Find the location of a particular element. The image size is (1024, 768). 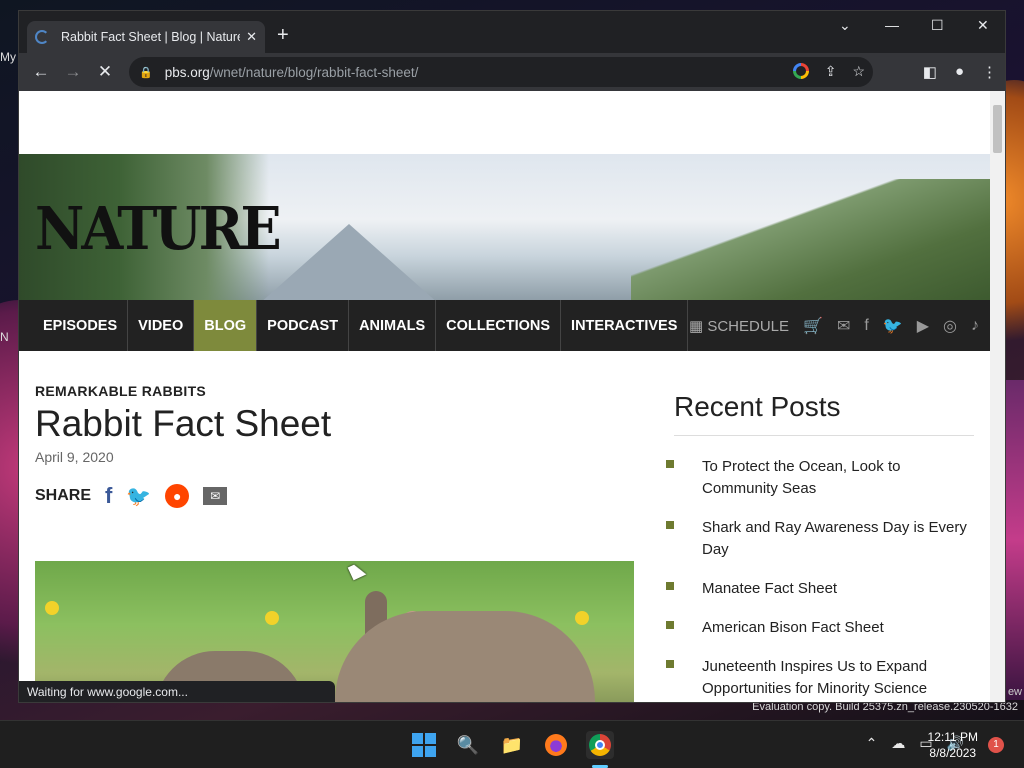

stop-loading-button: ✕ is located at coordinates (105, 72).